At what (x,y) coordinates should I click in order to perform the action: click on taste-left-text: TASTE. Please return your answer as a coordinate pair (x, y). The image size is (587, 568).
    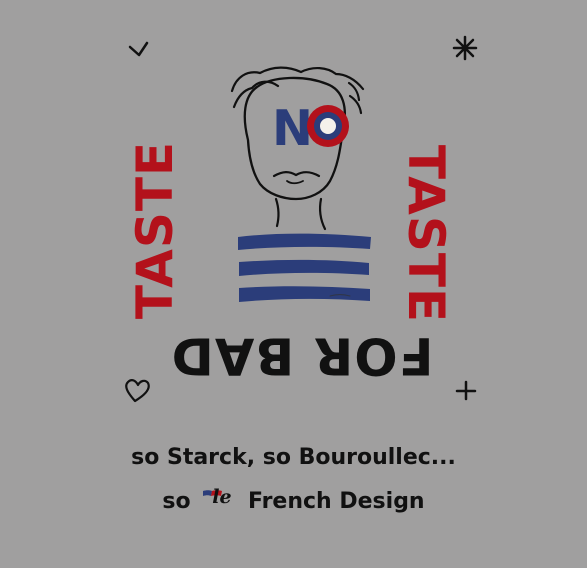
    Looking at the image, I should click on (155, 230).